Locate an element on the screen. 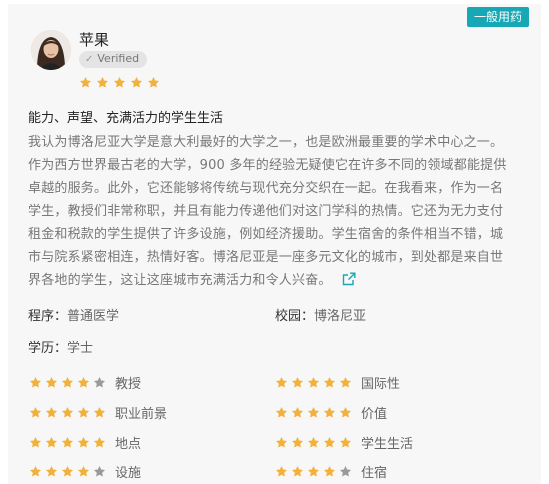  rating-row: 国际性 is located at coordinates (337, 382).